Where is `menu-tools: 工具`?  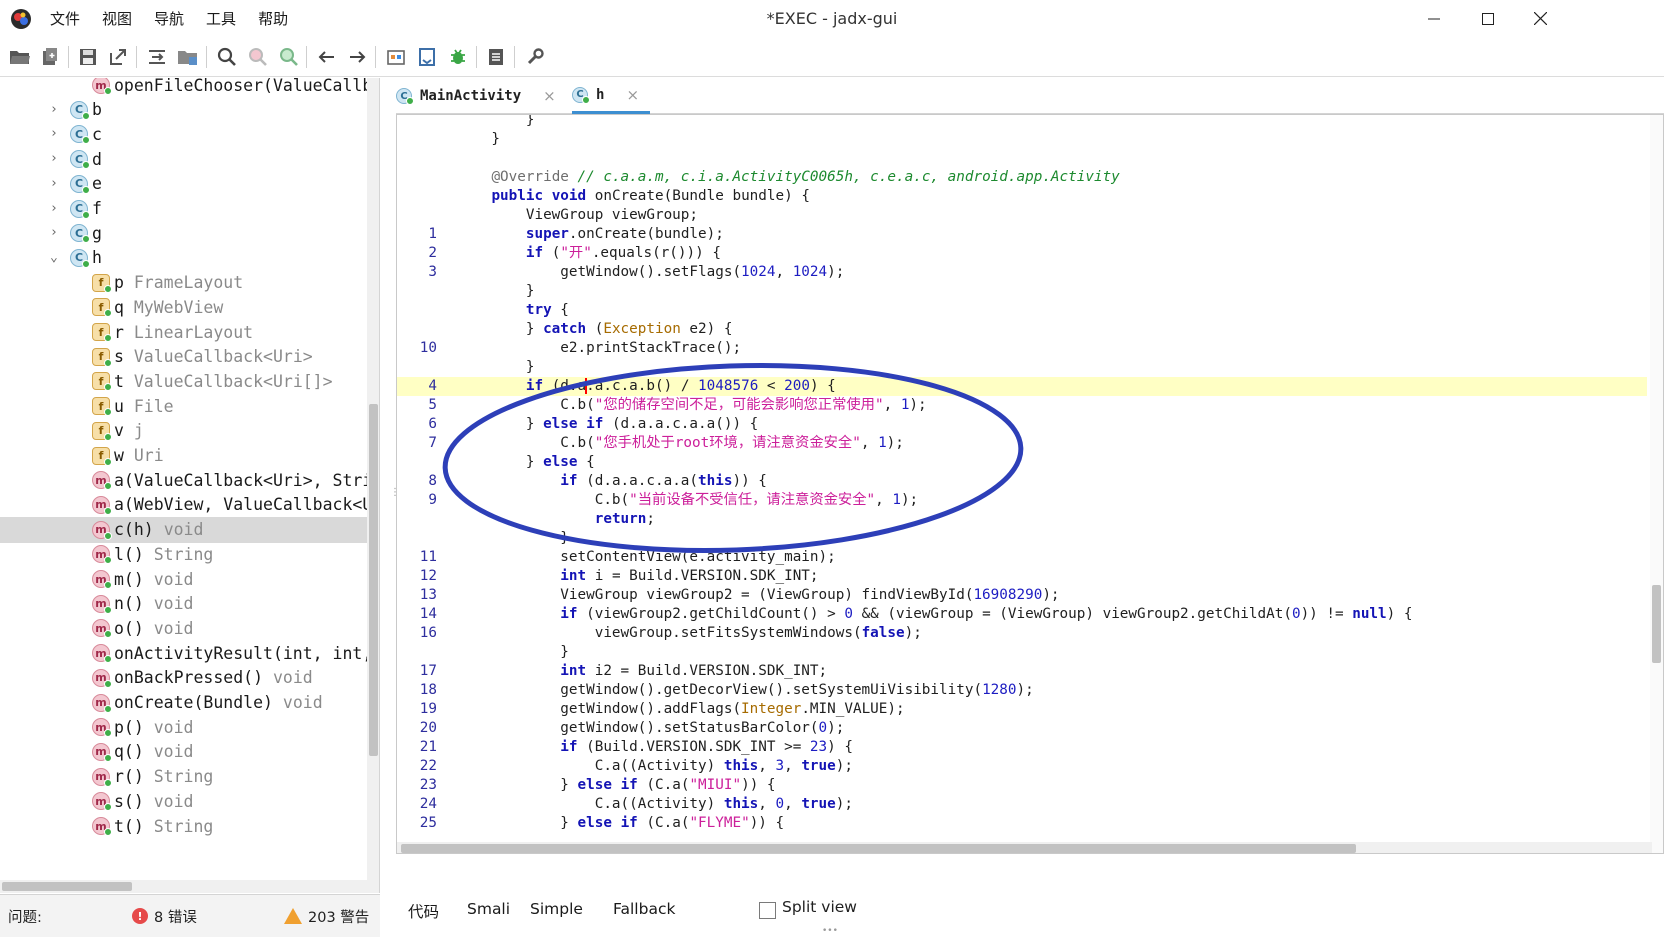
menu-tools: 工具 is located at coordinates (221, 18).